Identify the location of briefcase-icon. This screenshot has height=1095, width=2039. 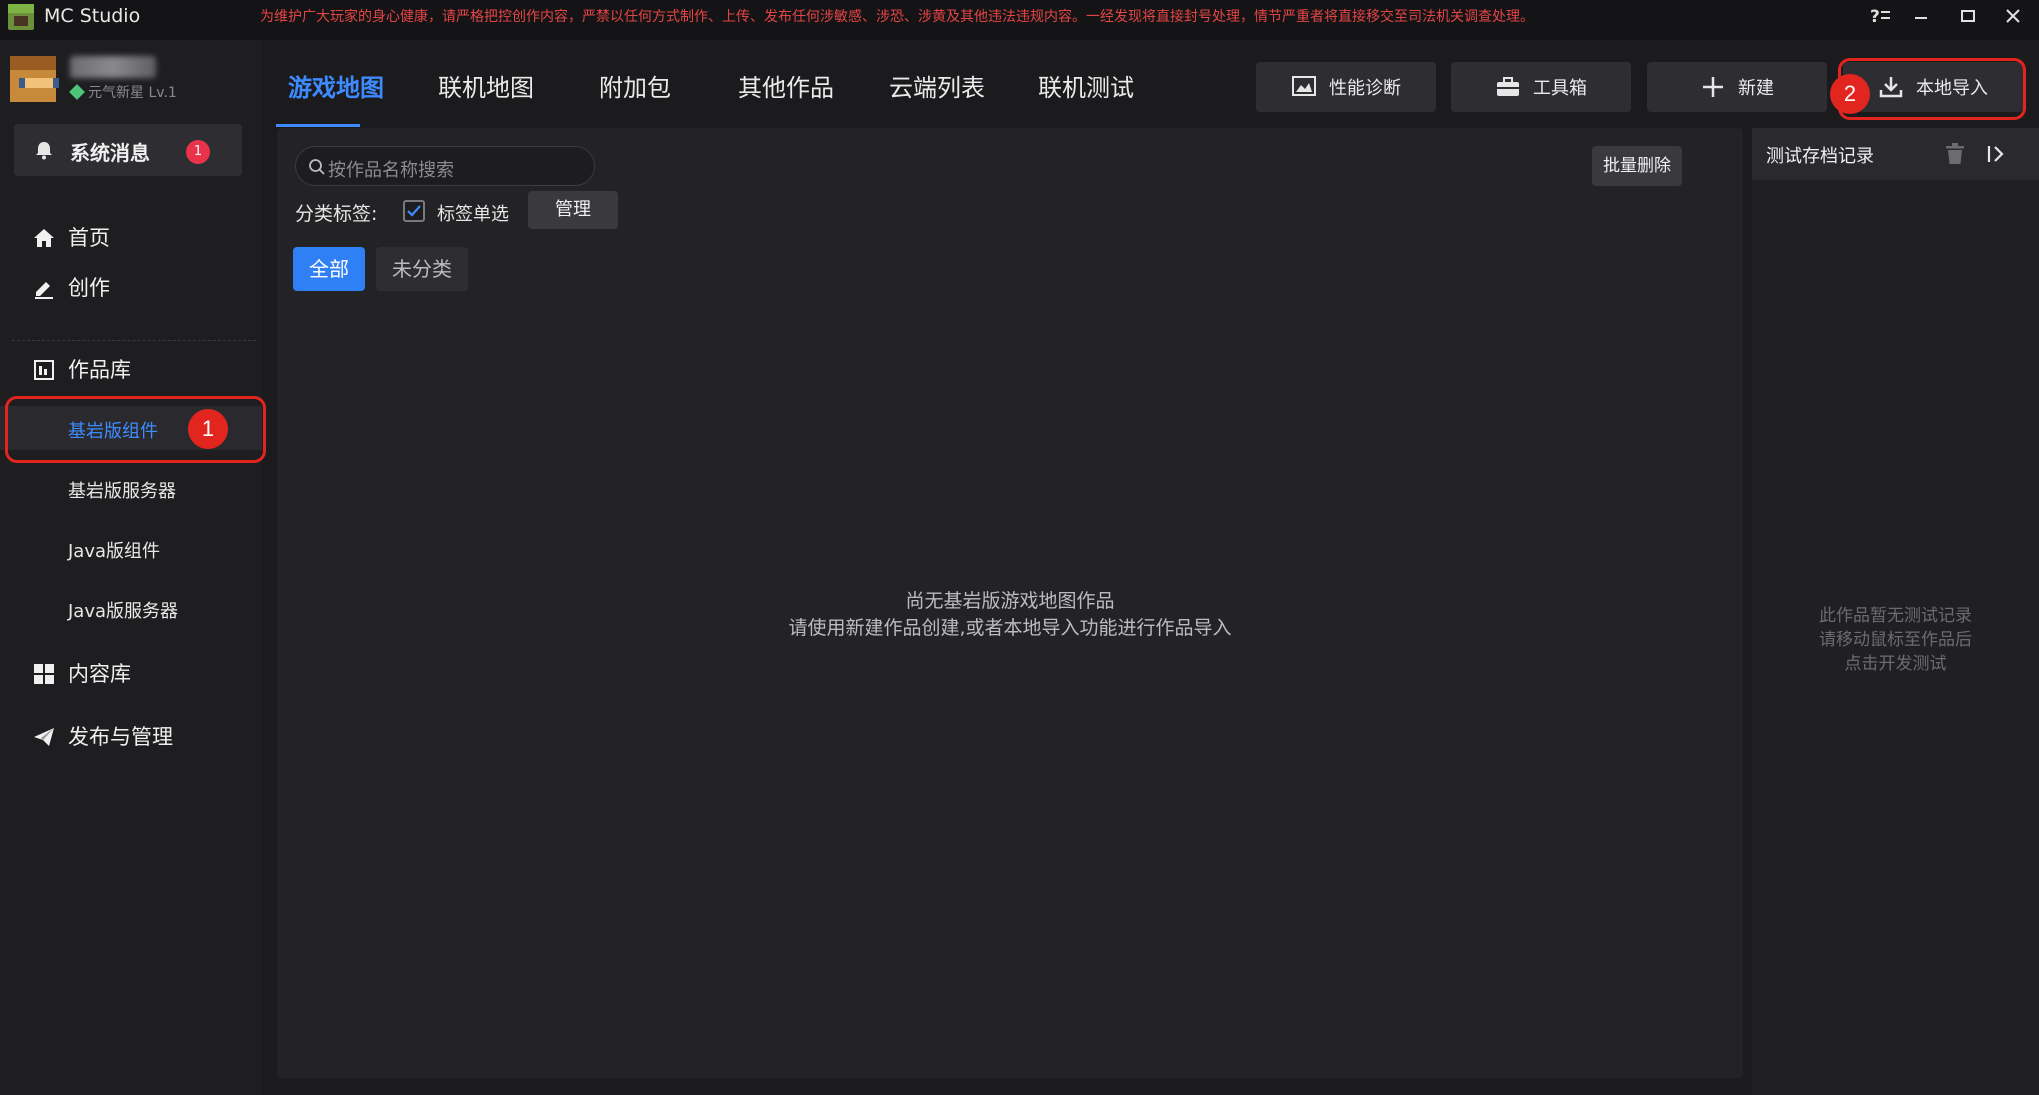
(1508, 87).